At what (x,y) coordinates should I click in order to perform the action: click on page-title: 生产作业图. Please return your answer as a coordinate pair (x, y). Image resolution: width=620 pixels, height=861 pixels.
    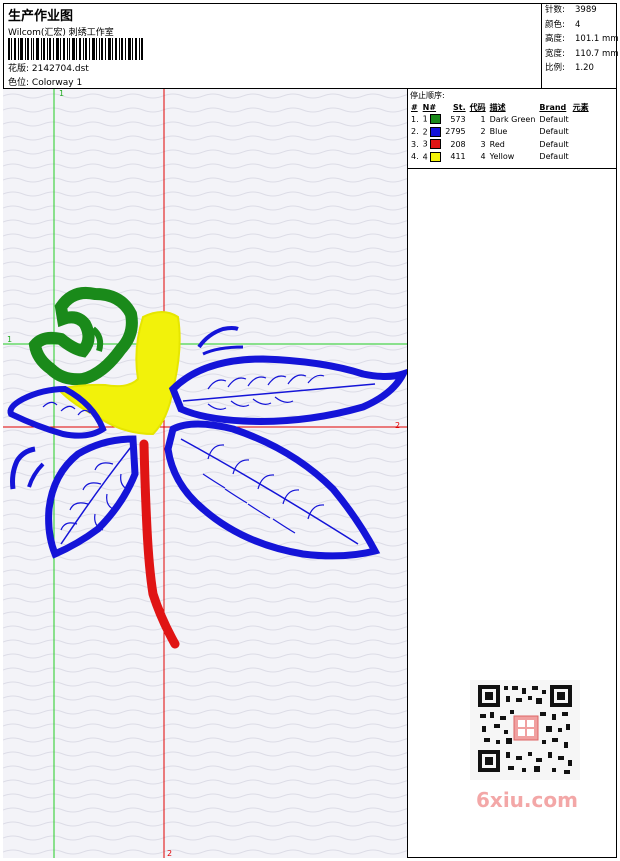
    Looking at the image, I should click on (41, 16).